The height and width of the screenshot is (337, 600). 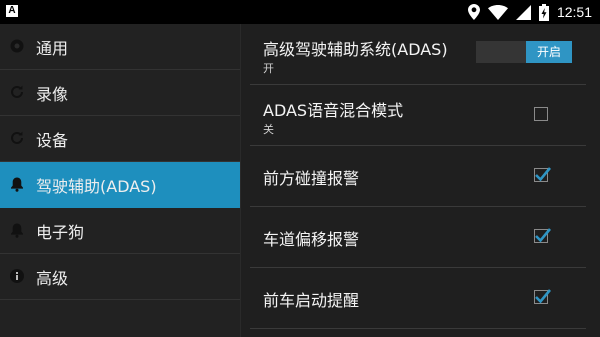 I want to click on setting-title: 车道偏移报警, so click(x=311, y=239).